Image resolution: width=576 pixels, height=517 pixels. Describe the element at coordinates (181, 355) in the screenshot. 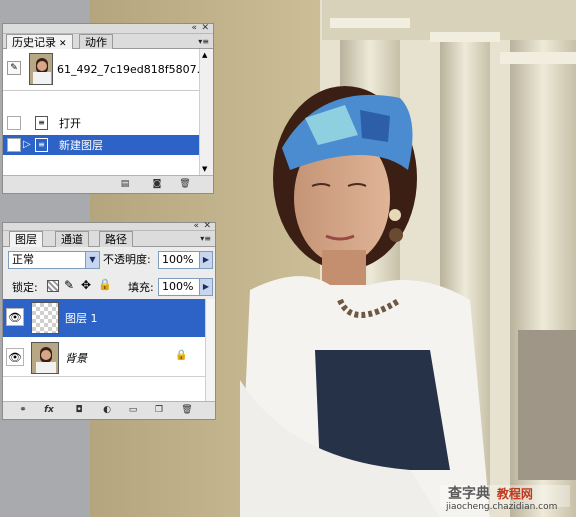

I see `layer-lock-icon: 🔒` at that location.